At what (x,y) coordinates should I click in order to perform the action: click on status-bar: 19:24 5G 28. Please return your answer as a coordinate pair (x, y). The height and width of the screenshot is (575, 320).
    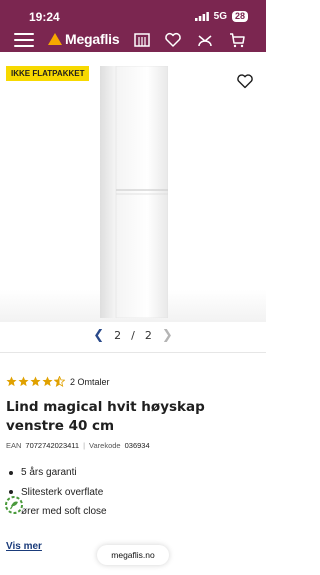
    Looking at the image, I should click on (133, 14).